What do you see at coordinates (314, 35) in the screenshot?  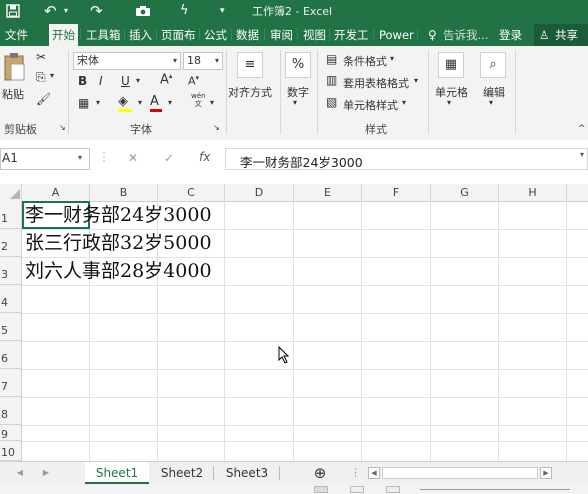 I see `tab-view: 视图` at bounding box center [314, 35].